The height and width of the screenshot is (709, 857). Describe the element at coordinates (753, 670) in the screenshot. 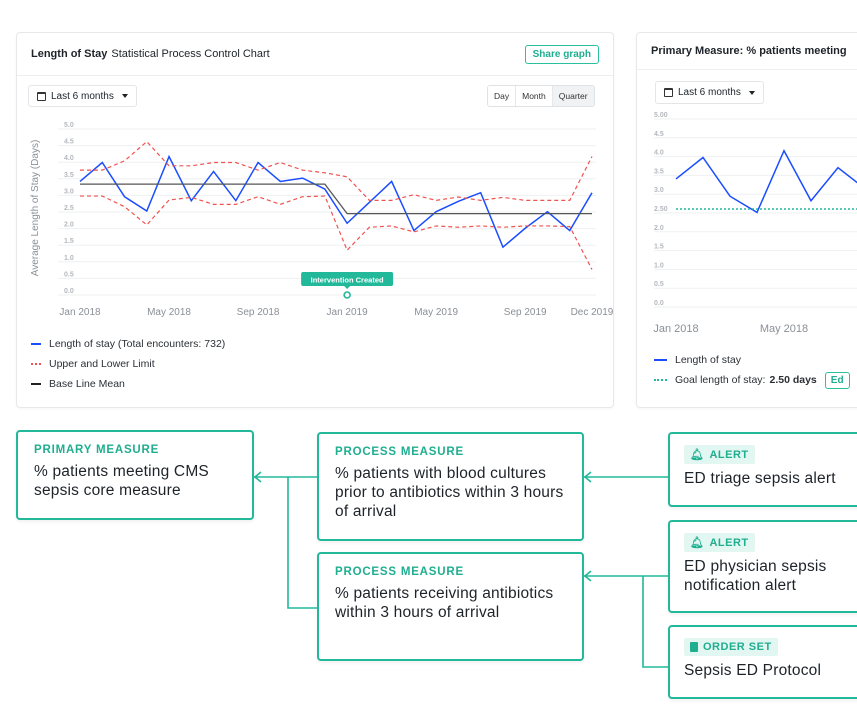

I see `node-text: Sepsis ED Protocol` at that location.